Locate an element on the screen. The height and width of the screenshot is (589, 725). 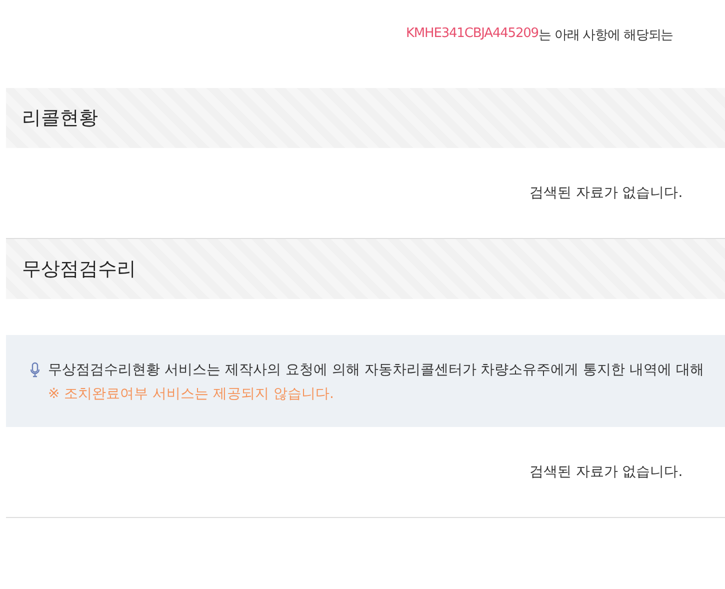
vehicle-number: KMHE341CBJA445209 is located at coordinates (472, 34).